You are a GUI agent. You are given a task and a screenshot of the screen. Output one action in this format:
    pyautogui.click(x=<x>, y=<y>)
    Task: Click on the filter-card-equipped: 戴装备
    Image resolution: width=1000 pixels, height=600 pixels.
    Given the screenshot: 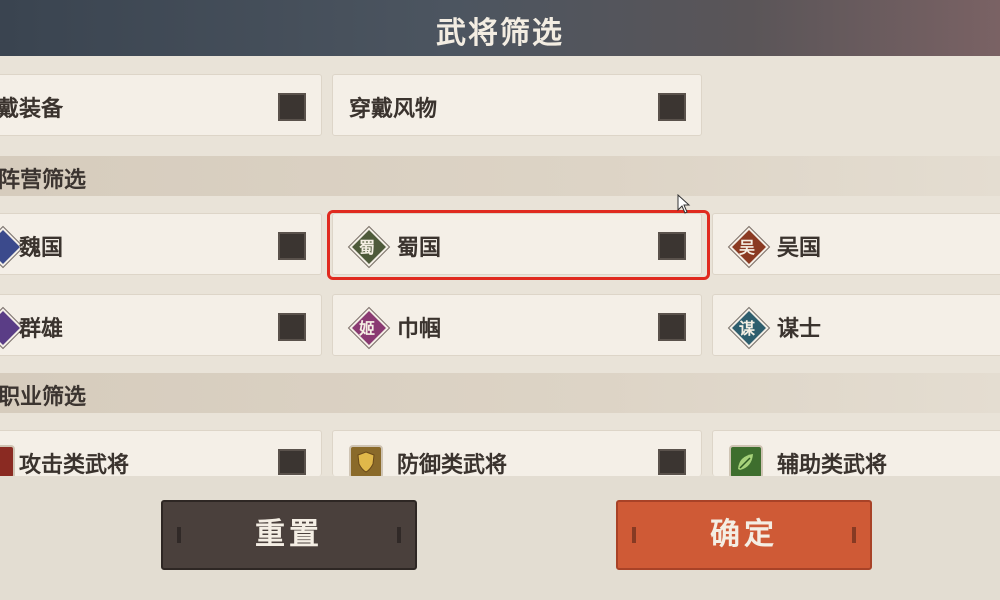 What is the action you would take?
    pyautogui.click(x=161, y=105)
    